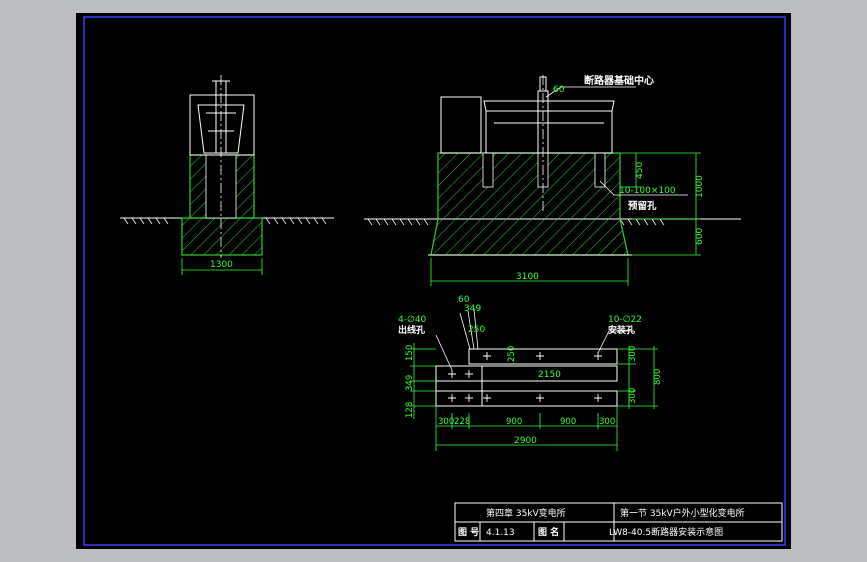 The width and height of the screenshot is (867, 562). What do you see at coordinates (410, 410) in the screenshot?
I see `dim-plan-128: 128` at bounding box center [410, 410].